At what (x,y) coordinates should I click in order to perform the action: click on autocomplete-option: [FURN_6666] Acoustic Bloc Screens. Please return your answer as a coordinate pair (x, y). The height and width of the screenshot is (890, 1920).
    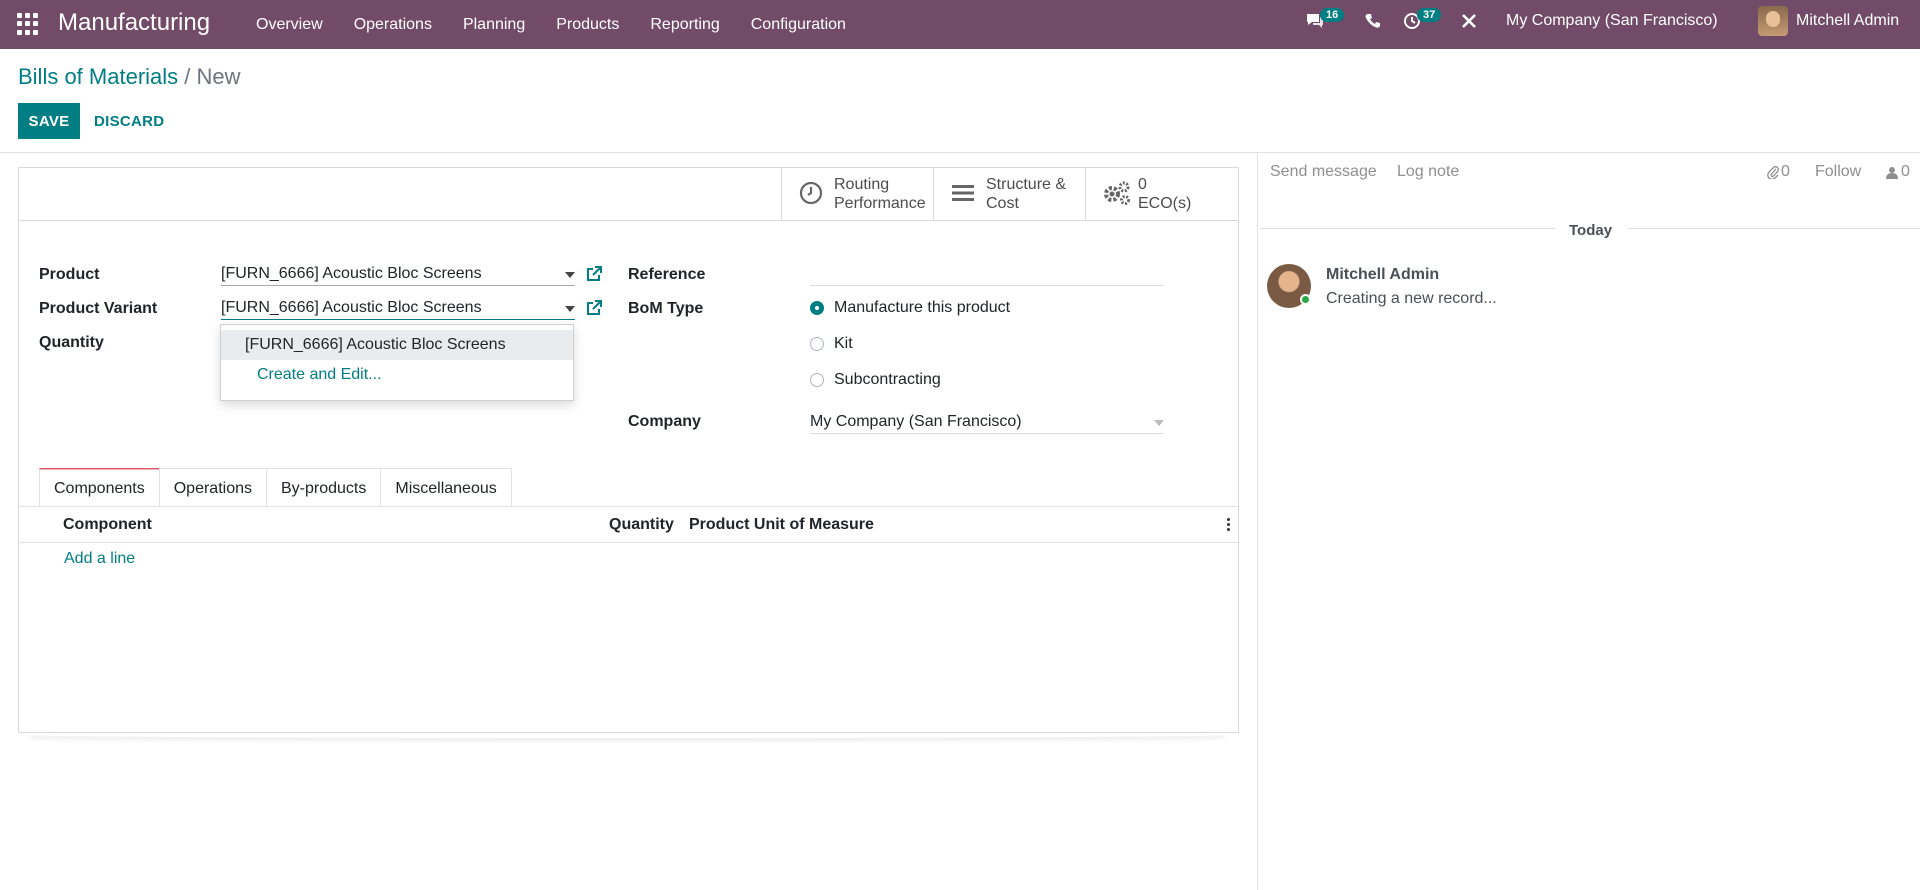
    Looking at the image, I should click on (397, 345).